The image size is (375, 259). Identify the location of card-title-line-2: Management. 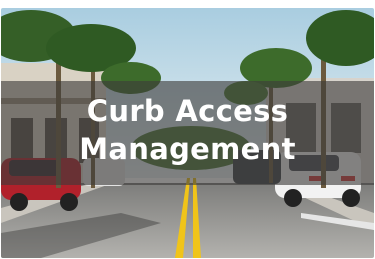
(187, 149).